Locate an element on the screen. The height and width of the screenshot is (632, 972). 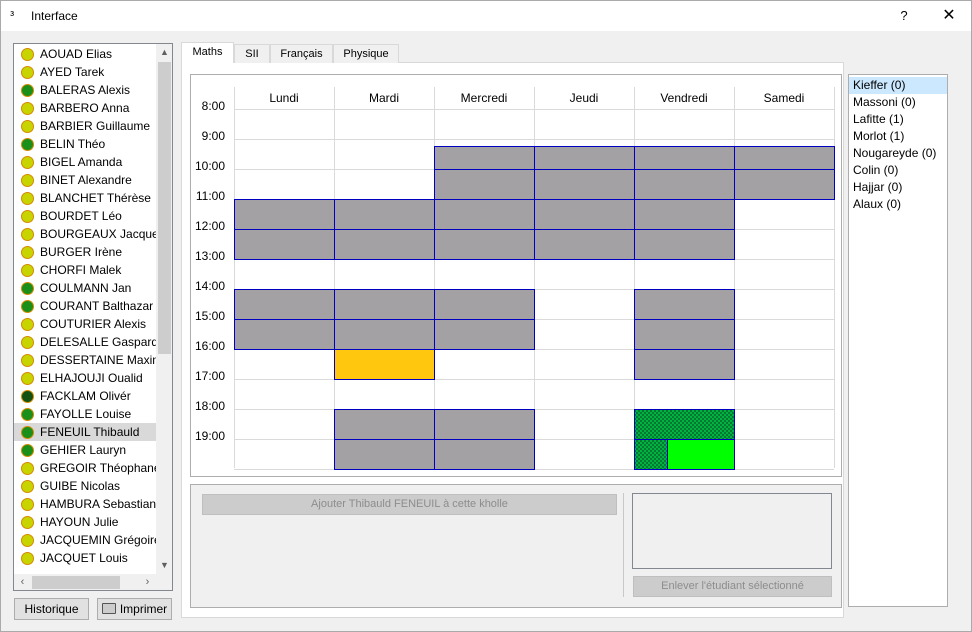
tab-label: Français is located at coordinates (301, 54).